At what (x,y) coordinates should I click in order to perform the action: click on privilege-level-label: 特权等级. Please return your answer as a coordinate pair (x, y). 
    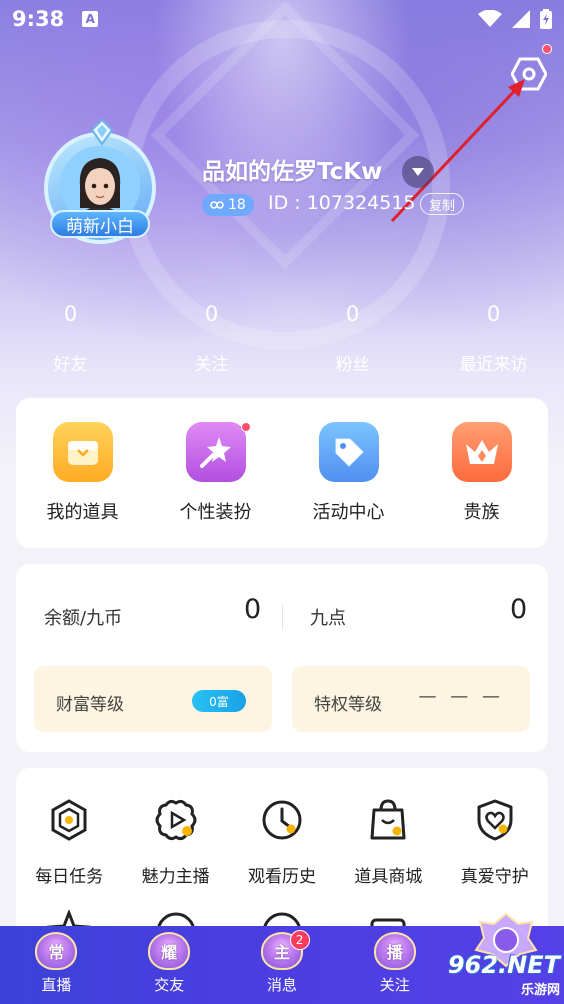
    Looking at the image, I should click on (348, 705).